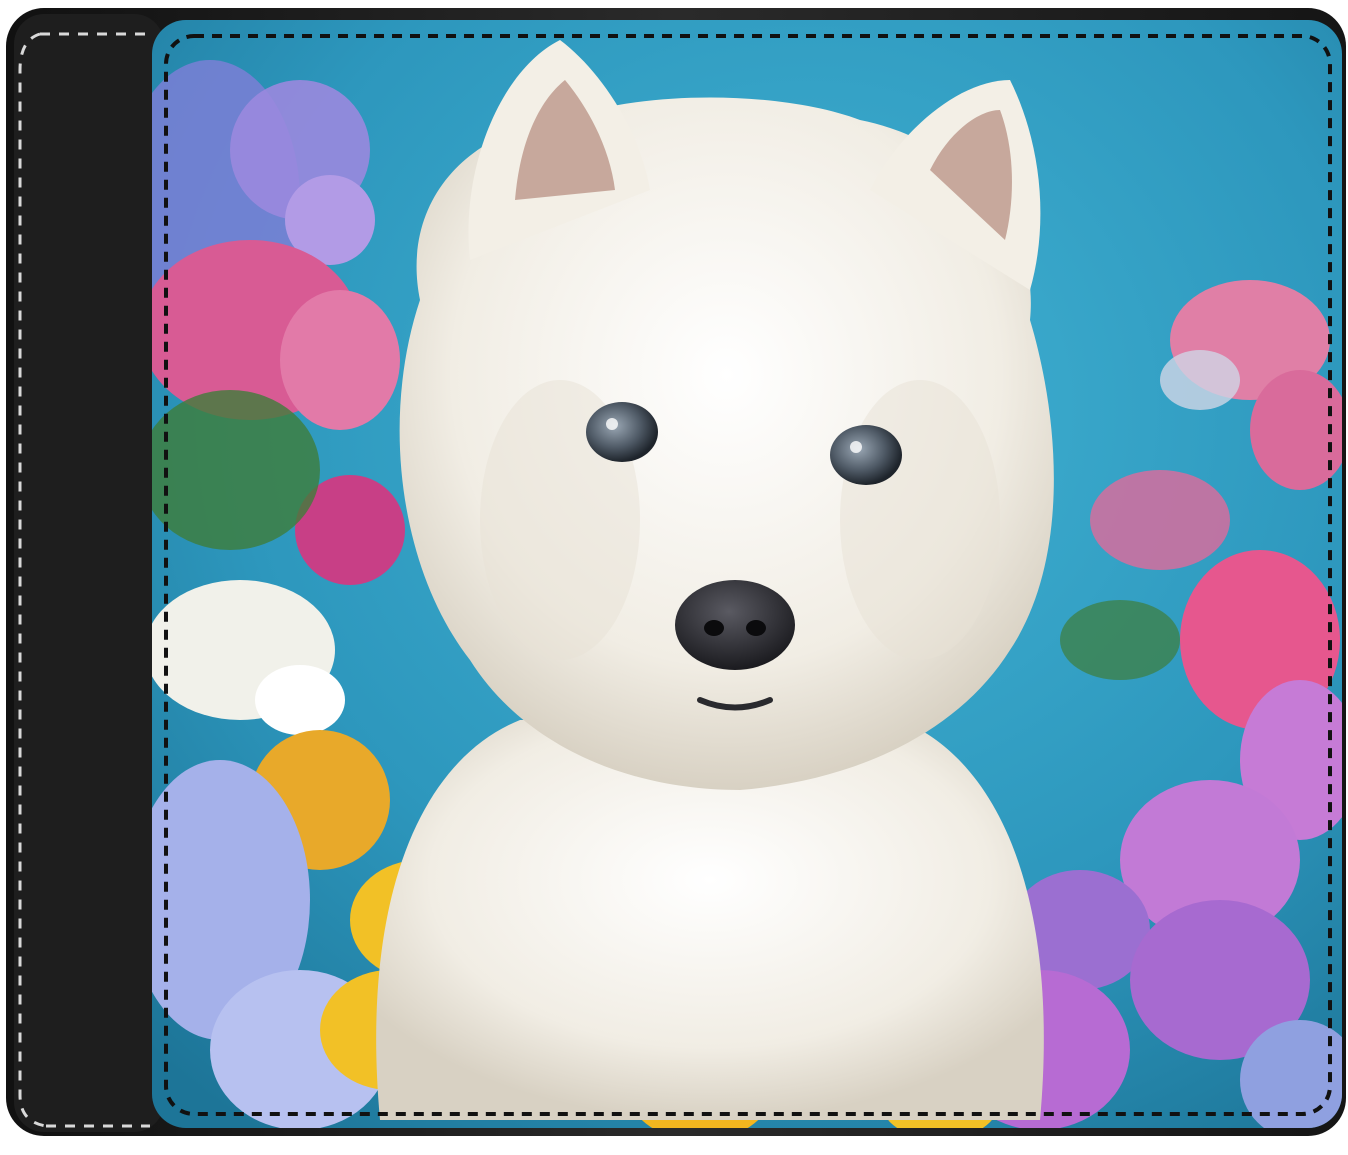 Image resolution: width=1348 pixels, height=1155 pixels. I want to click on dog-eye-right, so click(866, 455).